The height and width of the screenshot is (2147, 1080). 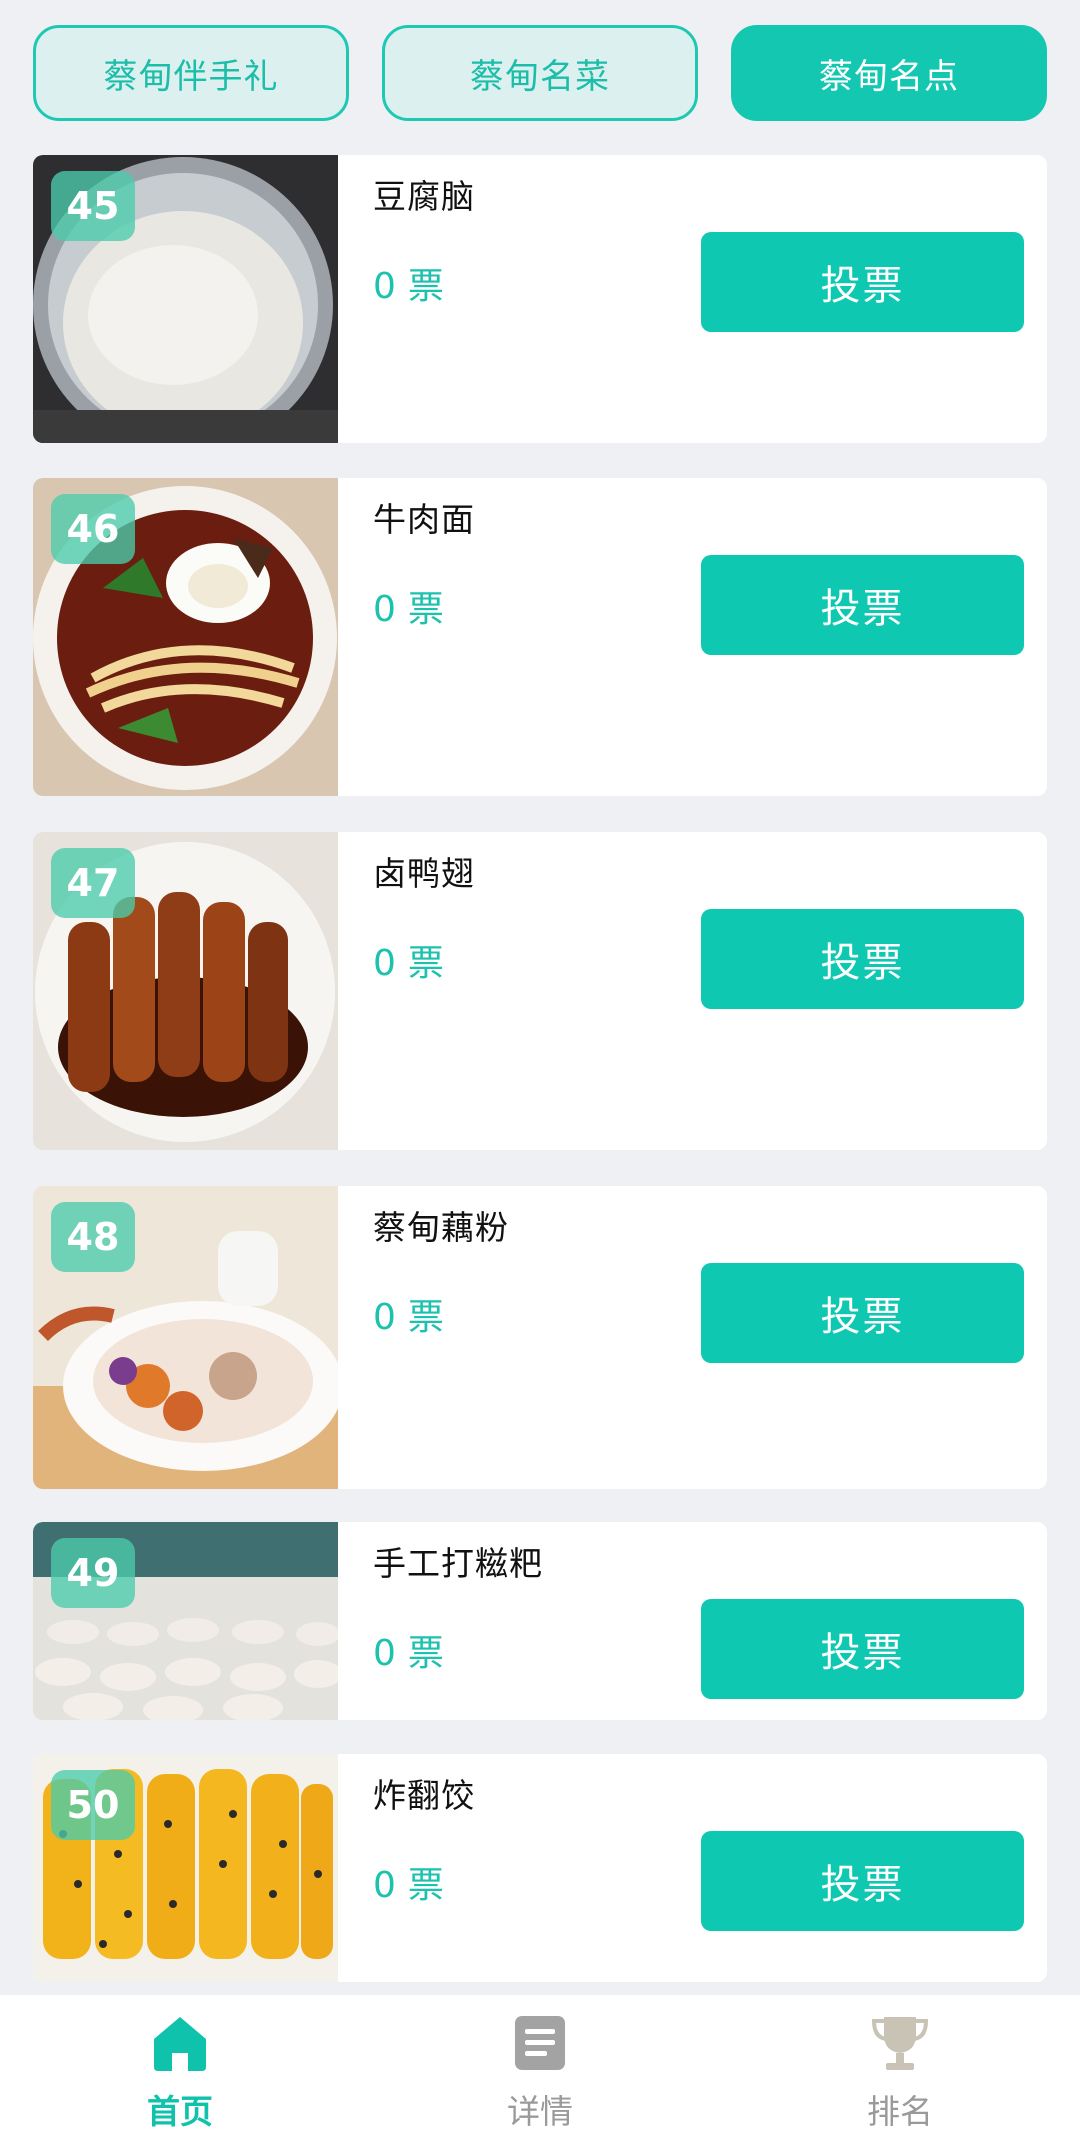 What do you see at coordinates (93, 206) in the screenshot?
I see `rank-badge: 45` at bounding box center [93, 206].